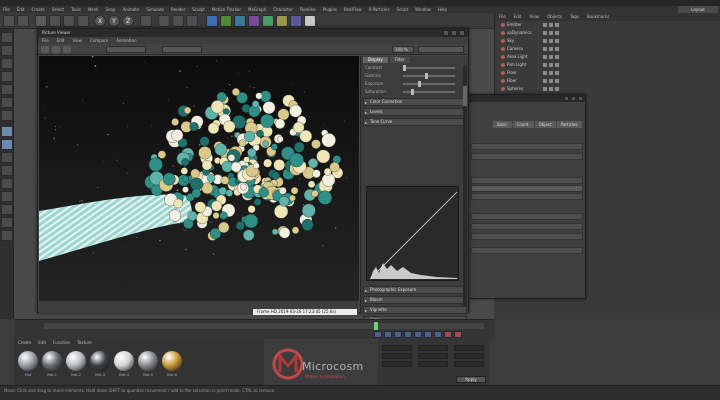  What do you see at coordinates (164, 21) in the screenshot?
I see `render-view-icon` at bounding box center [164, 21].